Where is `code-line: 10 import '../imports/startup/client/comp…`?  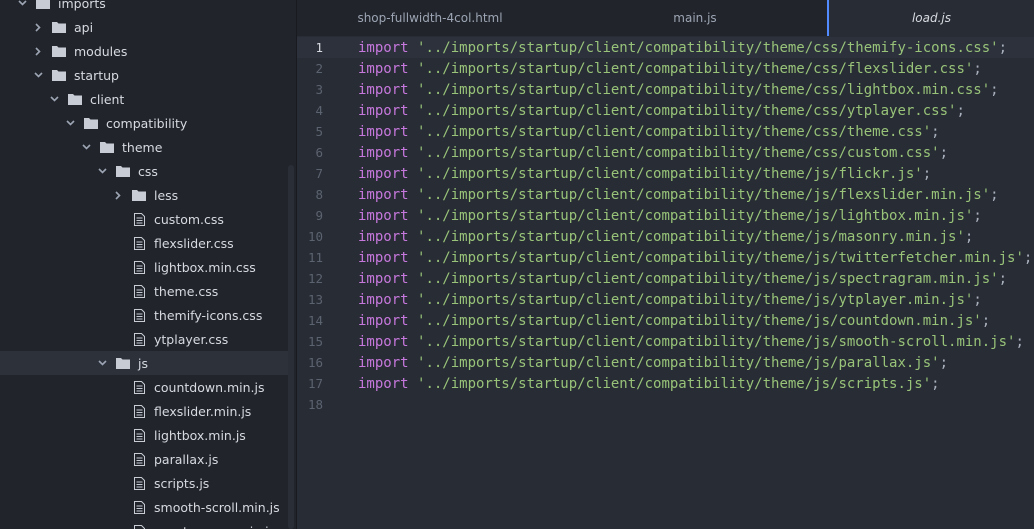
code-line: 10 import '../imports/startup/client/comp… is located at coordinates (665, 236).